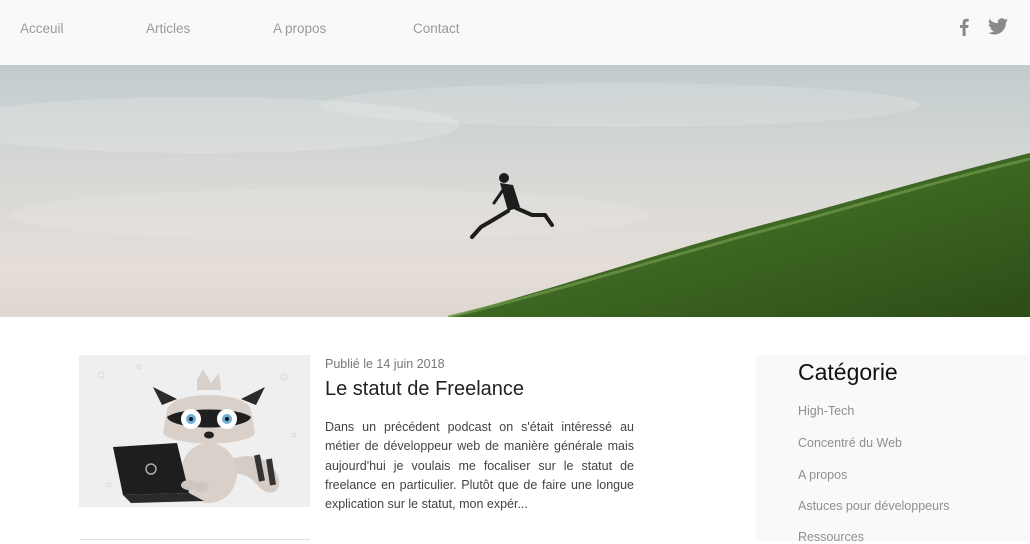  Describe the element at coordinates (42, 28) in the screenshot. I see `nav-item-acceuil: Acceuil` at that location.